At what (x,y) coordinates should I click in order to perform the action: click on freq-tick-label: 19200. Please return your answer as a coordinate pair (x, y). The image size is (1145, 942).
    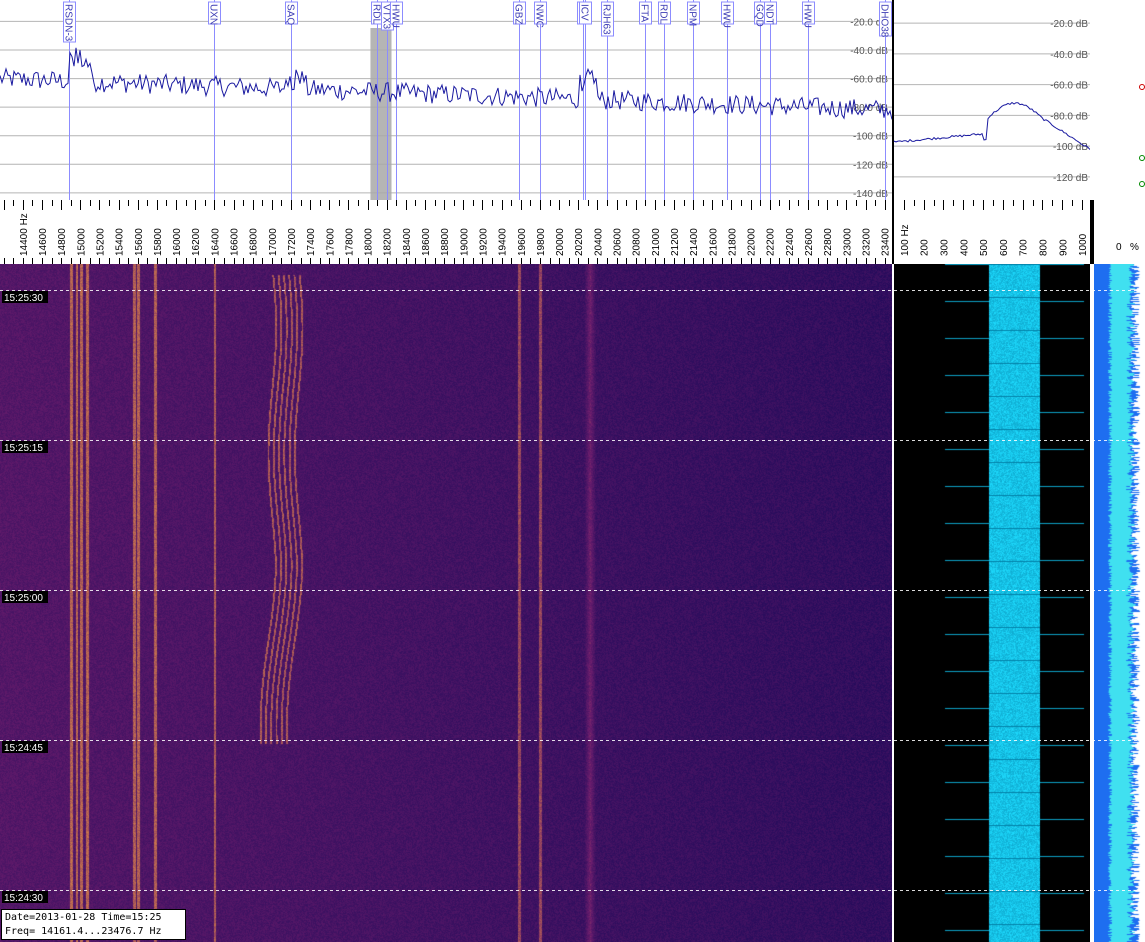
    Looking at the image, I should click on (483, 242).